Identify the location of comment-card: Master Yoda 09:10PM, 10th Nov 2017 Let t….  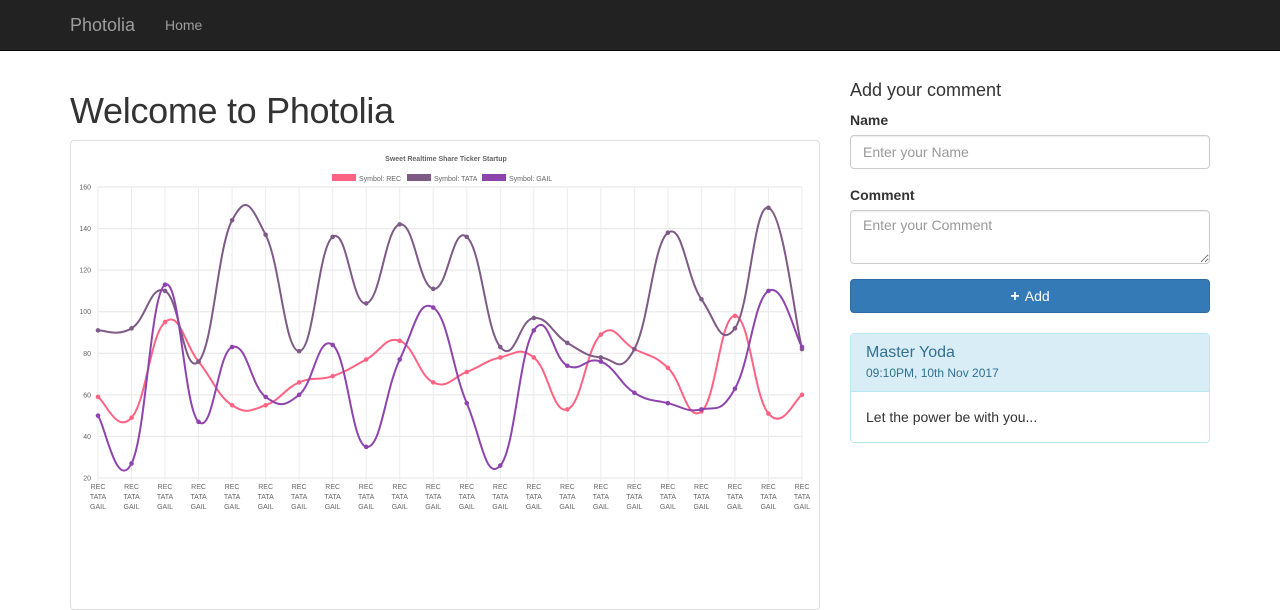
(1030, 388).